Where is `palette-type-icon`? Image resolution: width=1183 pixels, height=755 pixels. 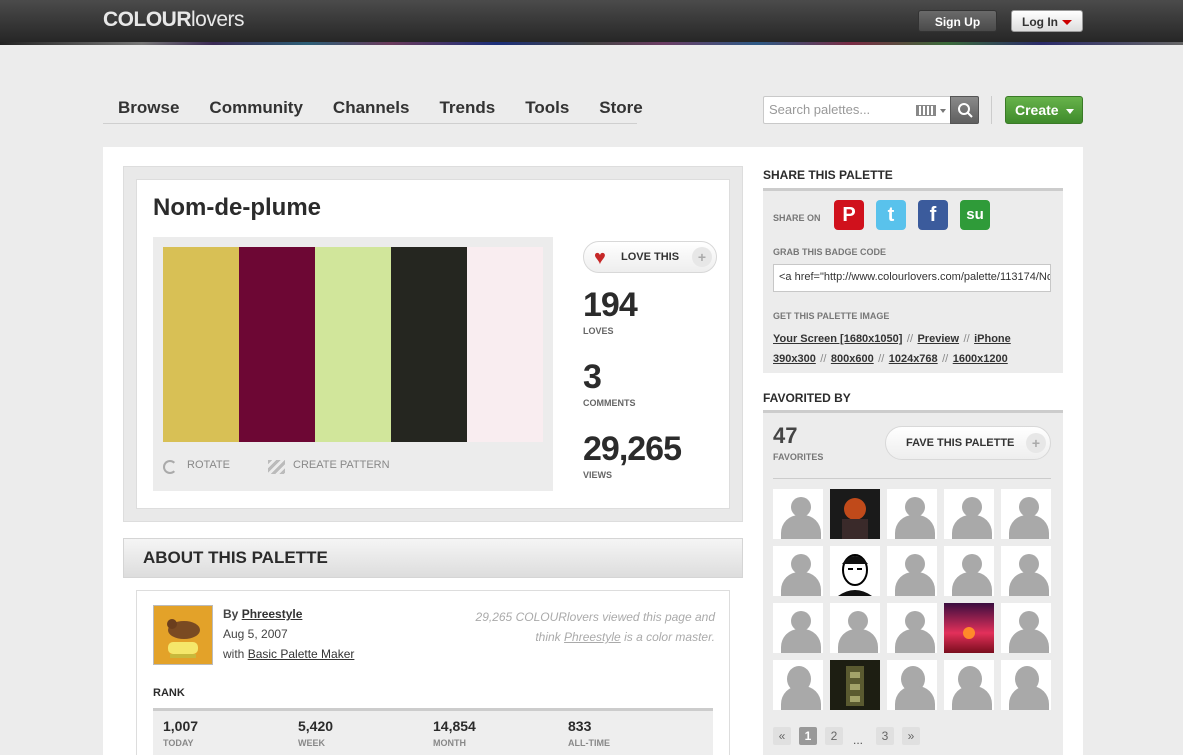 palette-type-icon is located at coordinates (926, 110).